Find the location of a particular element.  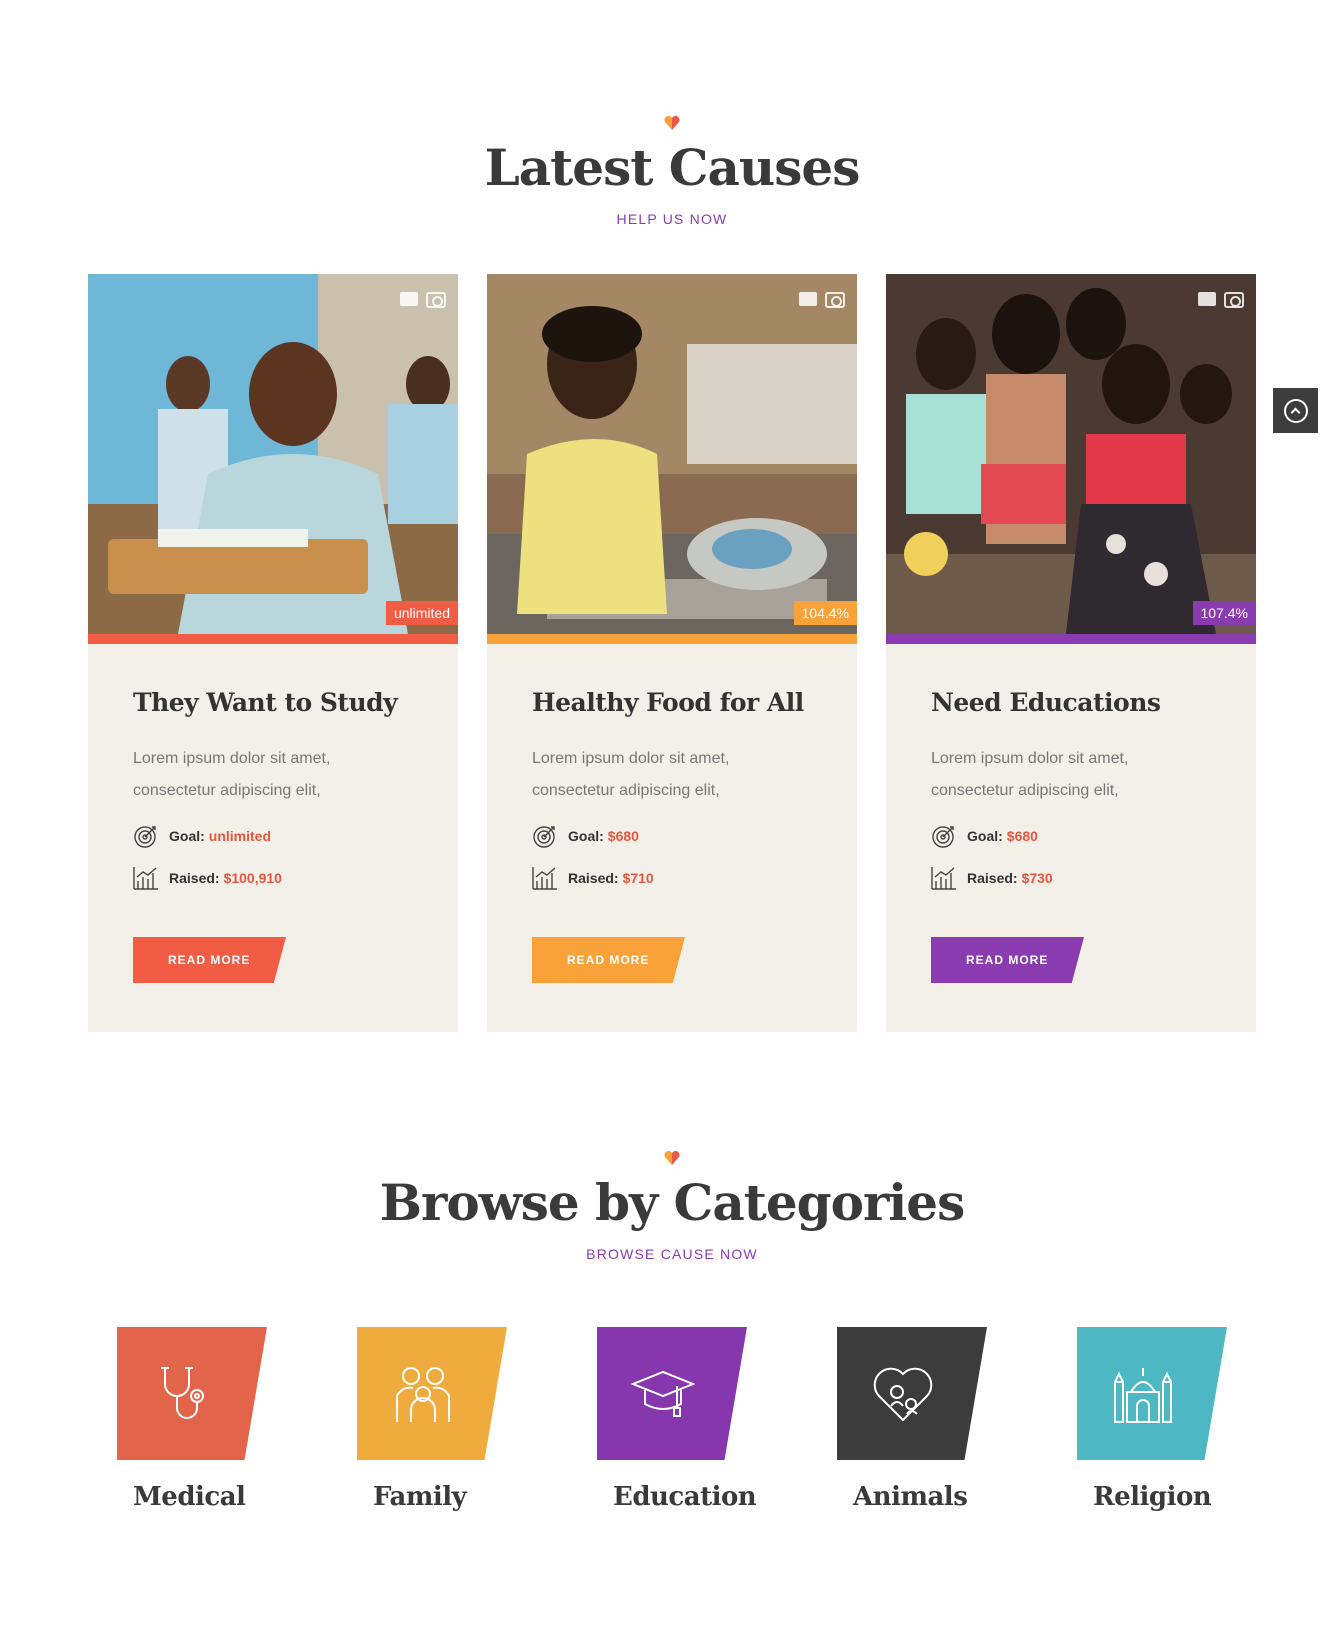

category-name: Family is located at coordinates (432, 1497).